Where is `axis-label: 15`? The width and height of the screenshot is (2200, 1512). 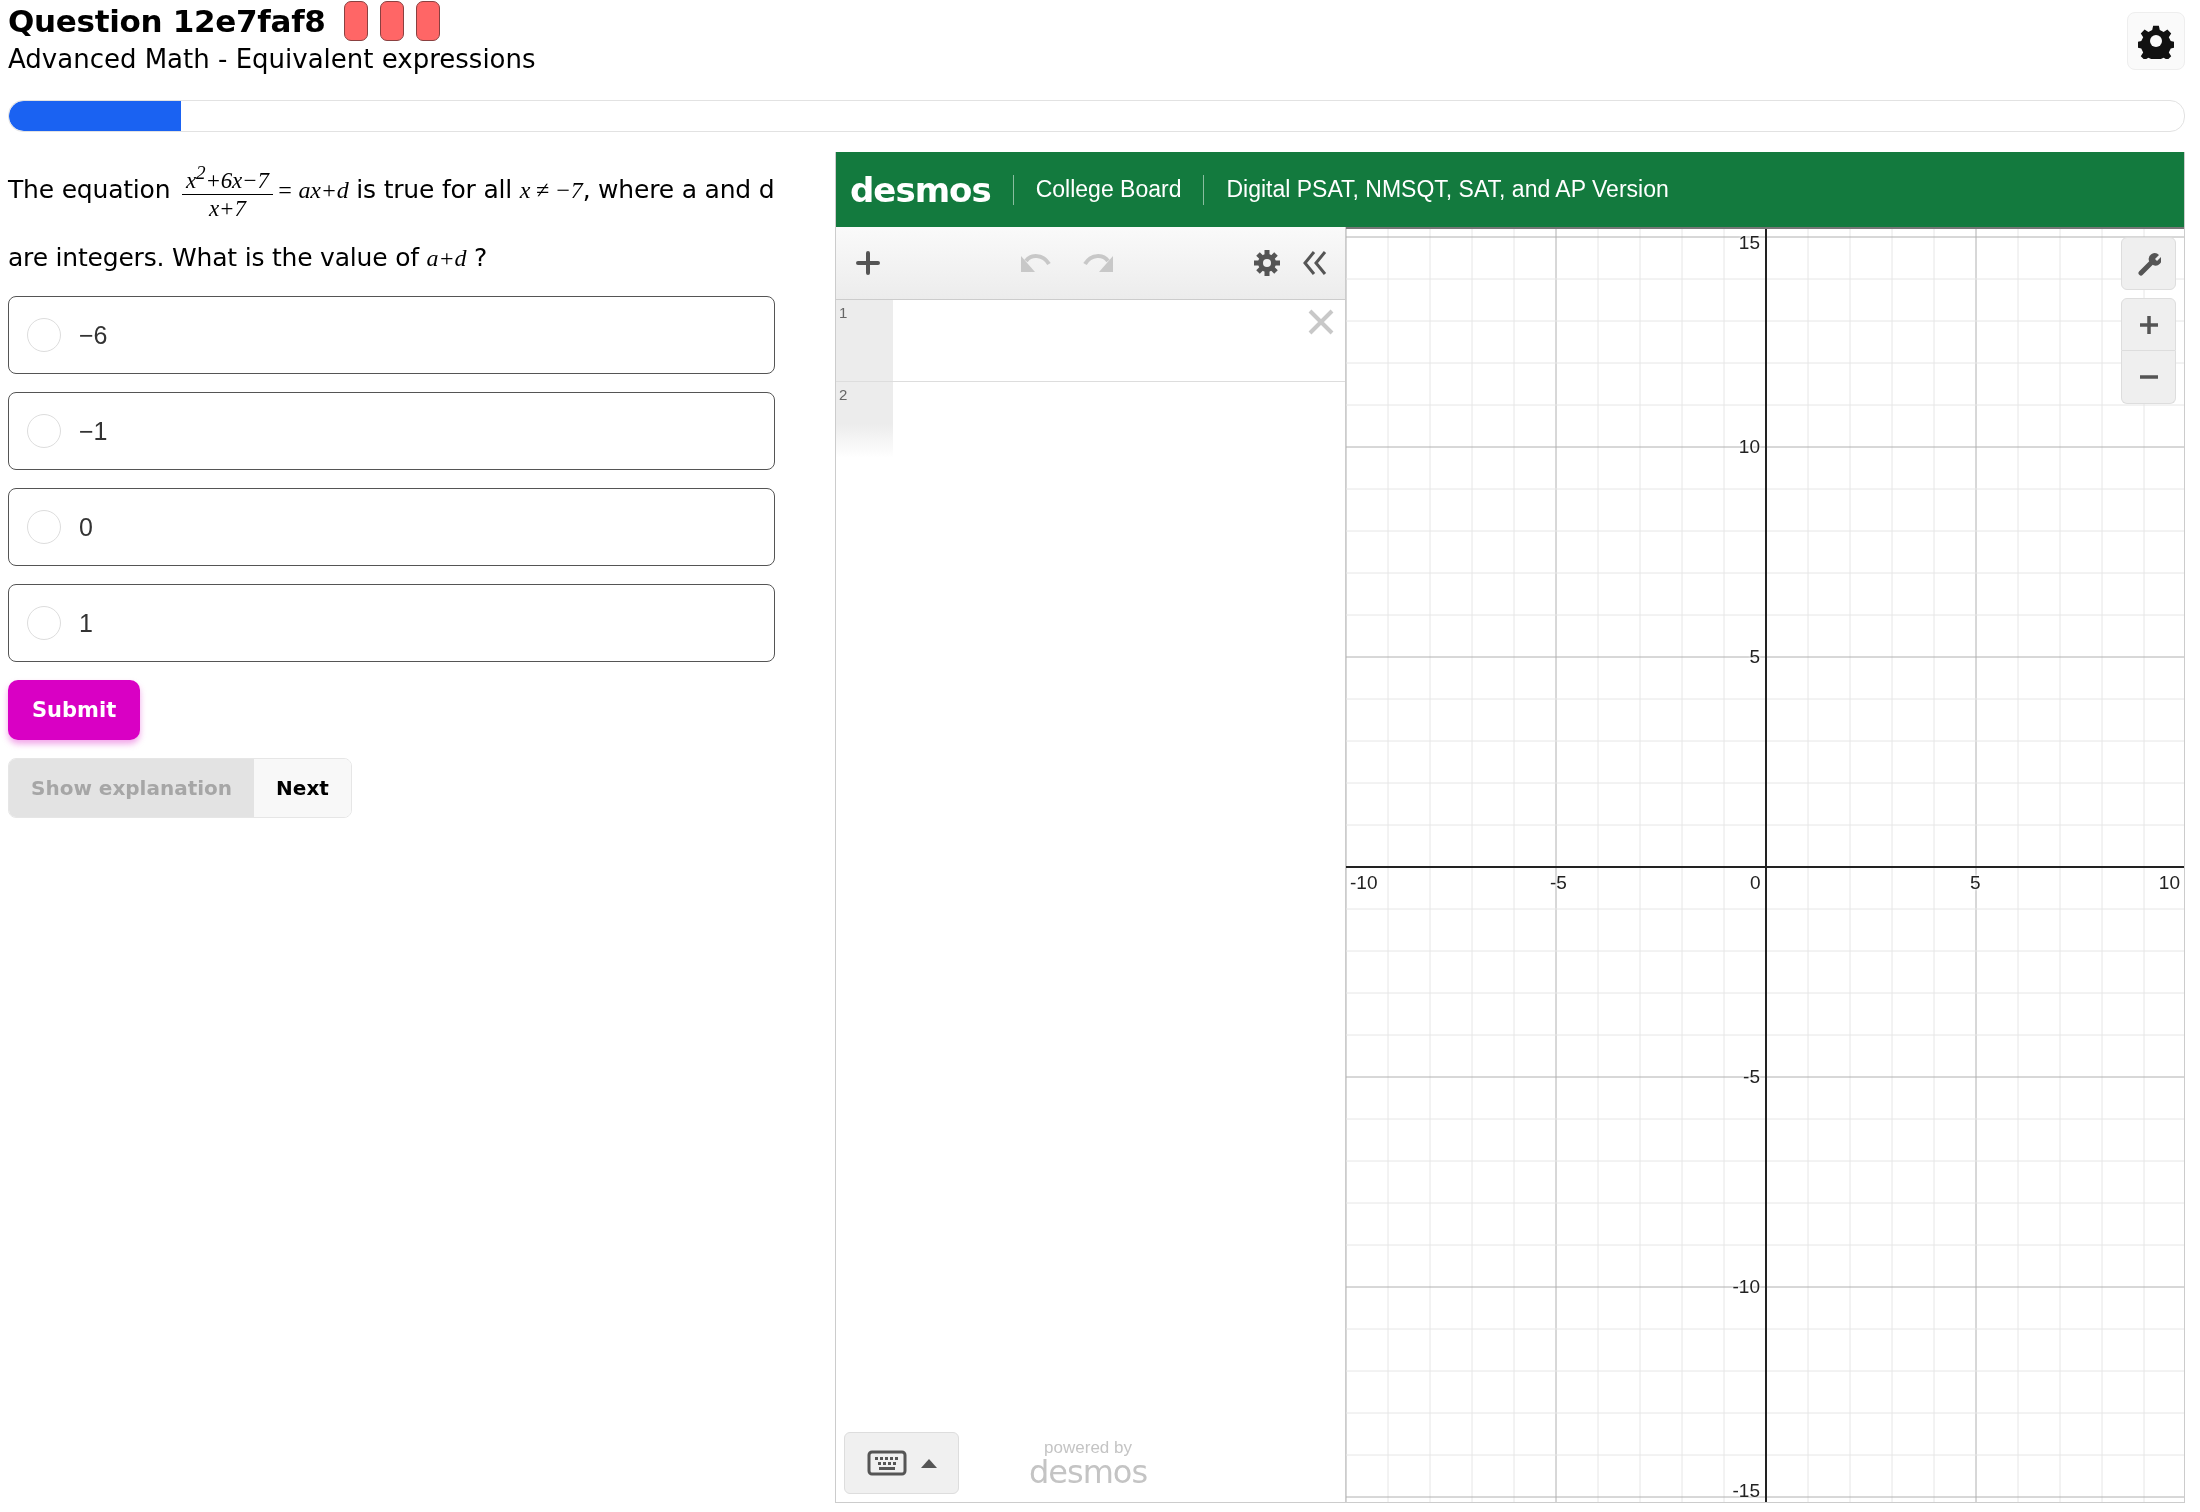
axis-label: 15 is located at coordinates (1749, 243).